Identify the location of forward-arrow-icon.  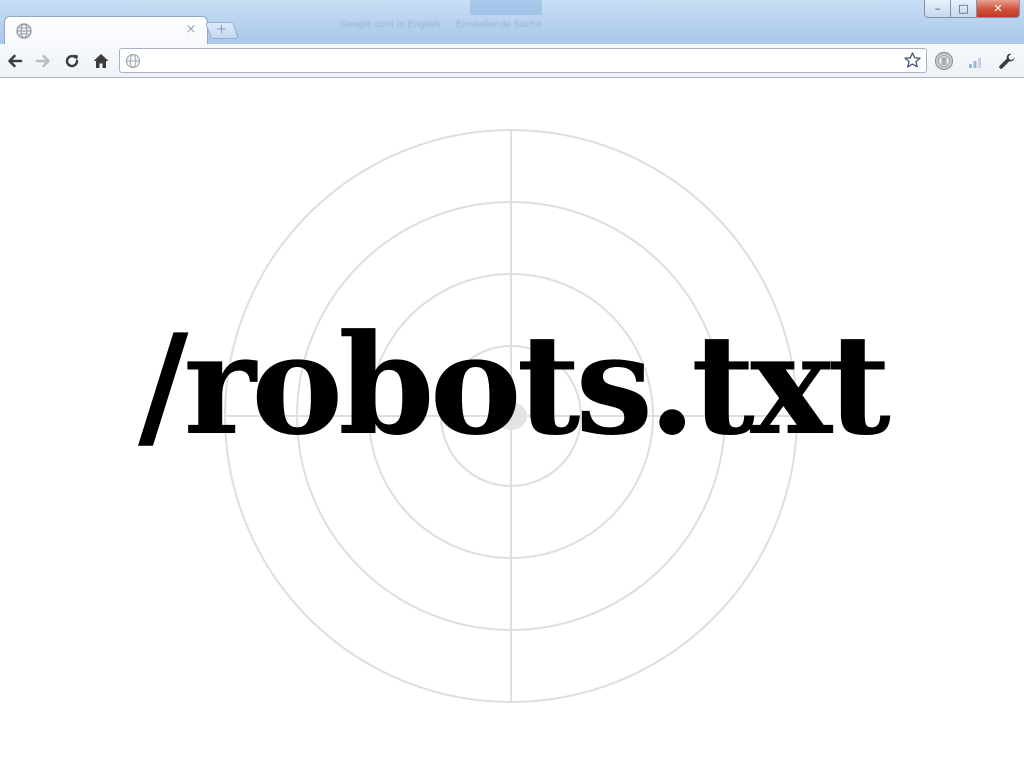
(42, 61).